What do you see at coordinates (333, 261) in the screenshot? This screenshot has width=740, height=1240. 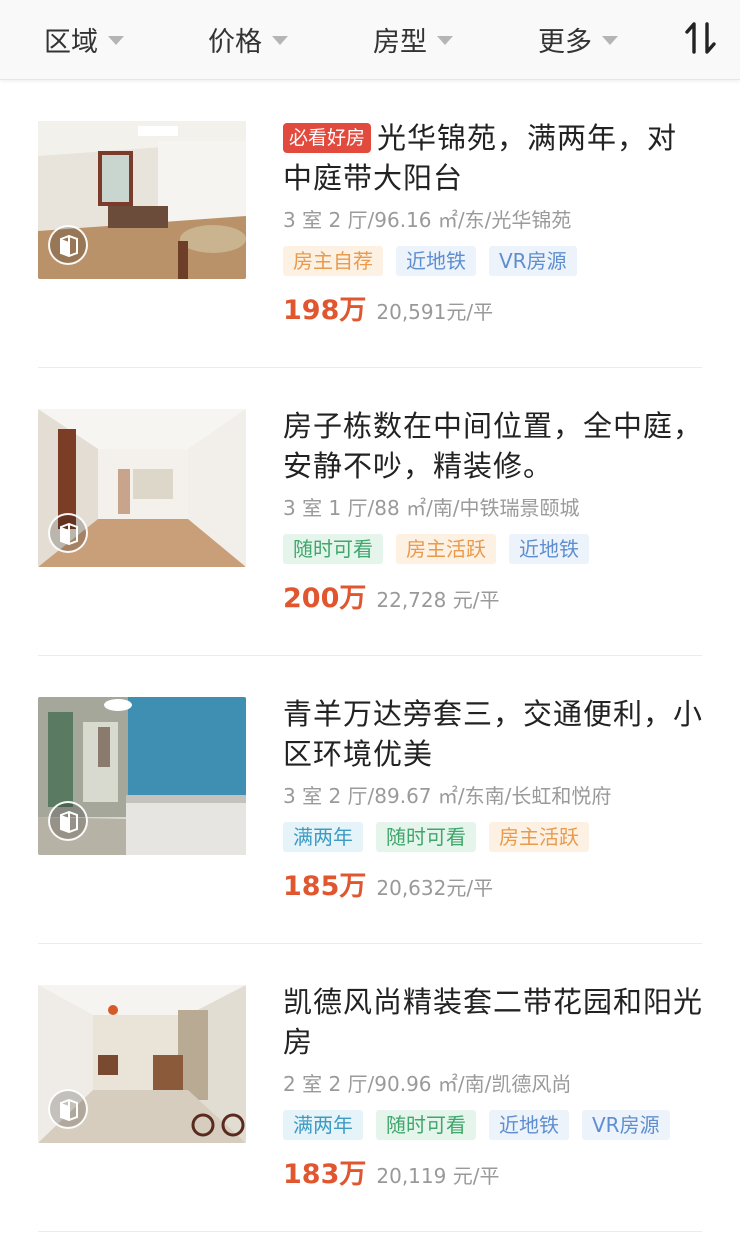 I see `tag: 房主自荐` at bounding box center [333, 261].